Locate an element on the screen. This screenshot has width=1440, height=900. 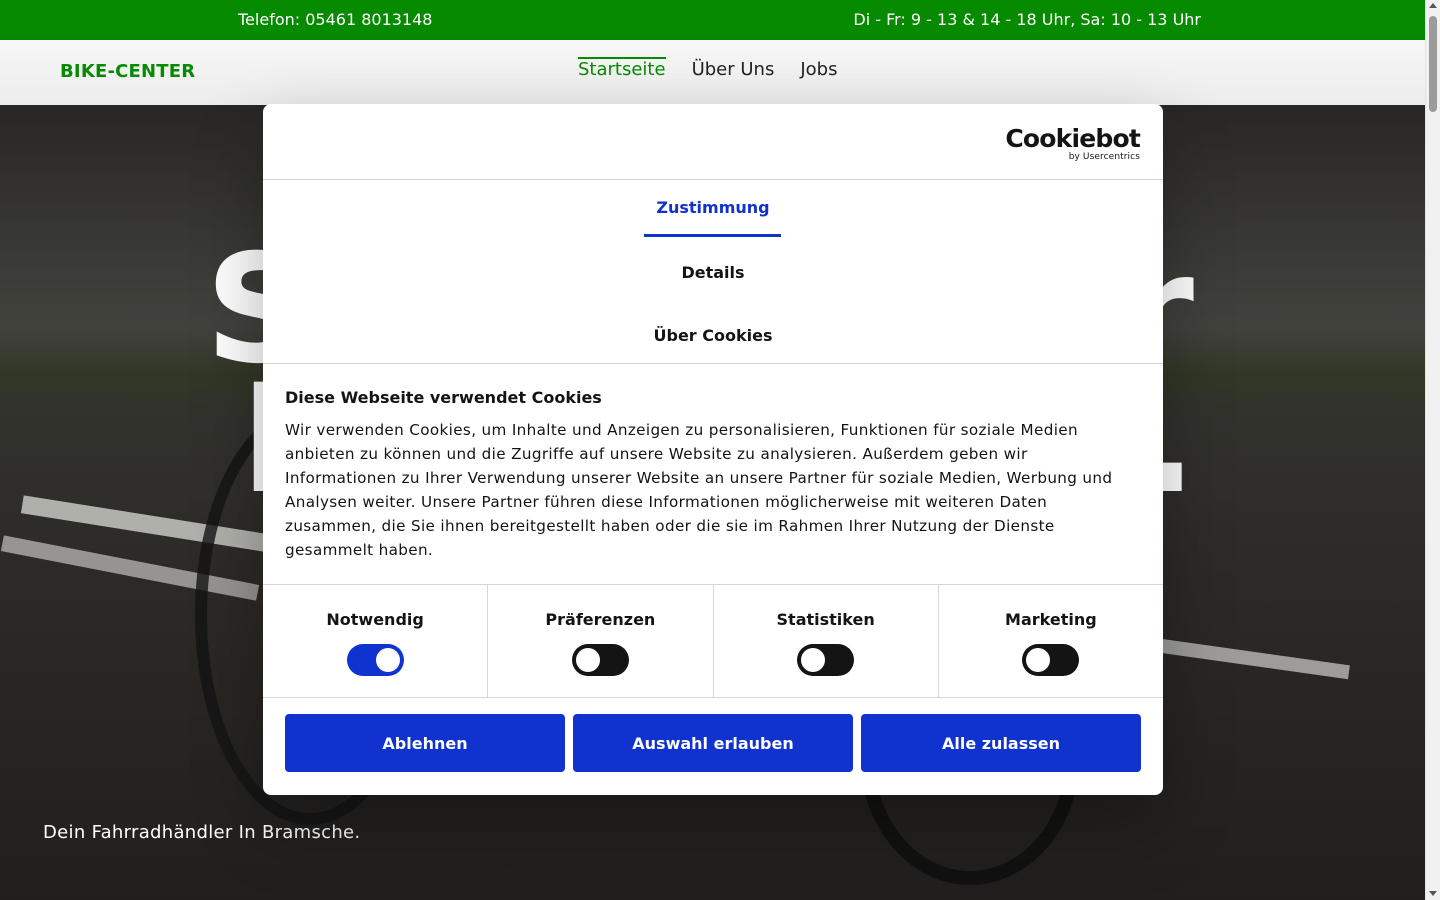
toggle-group-praeferenzen: Präferenzen is located at coordinates (601, 641).